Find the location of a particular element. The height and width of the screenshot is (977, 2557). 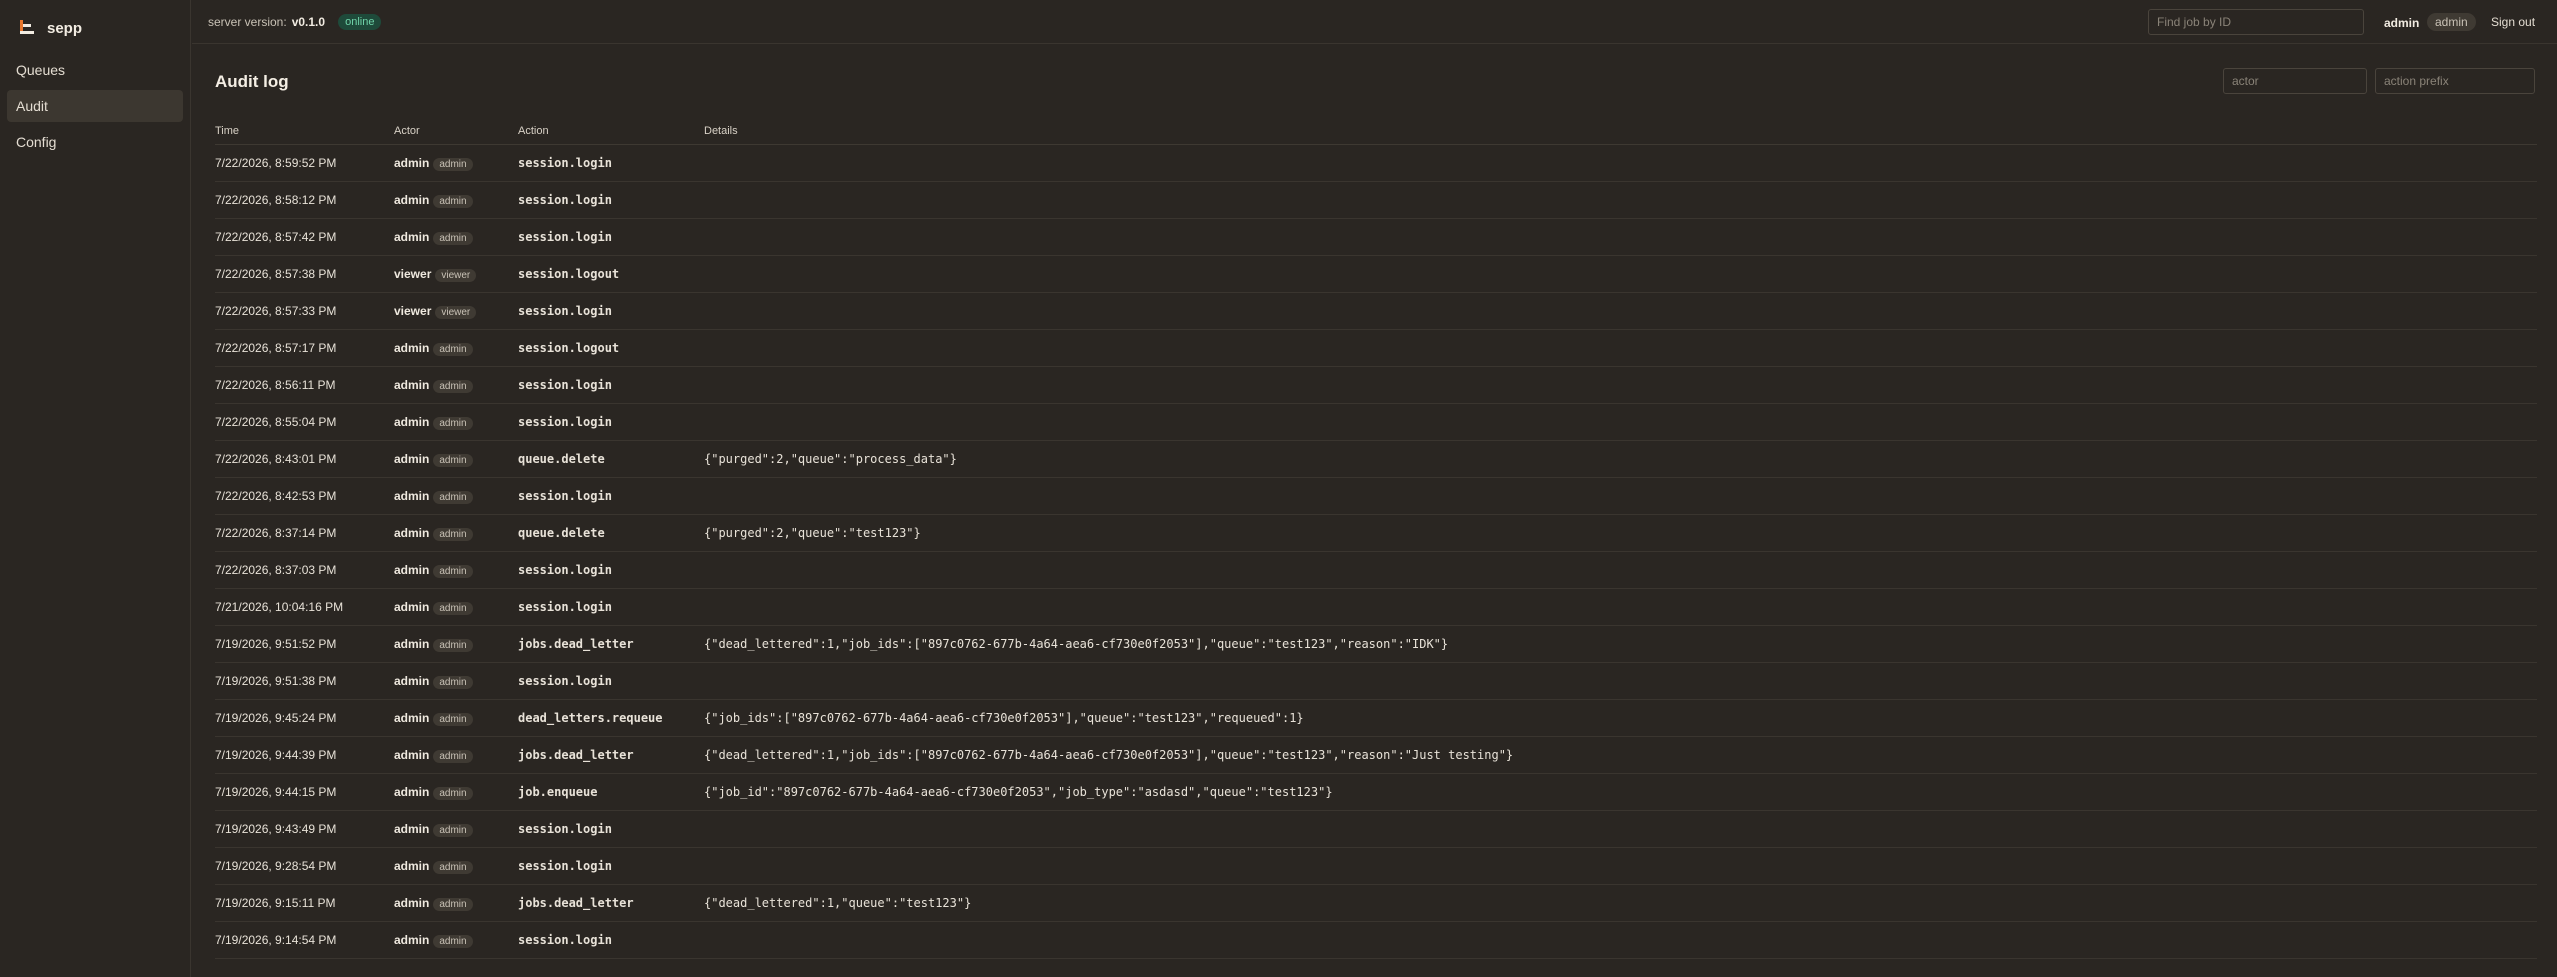

brand-name: sepp is located at coordinates (65, 28).